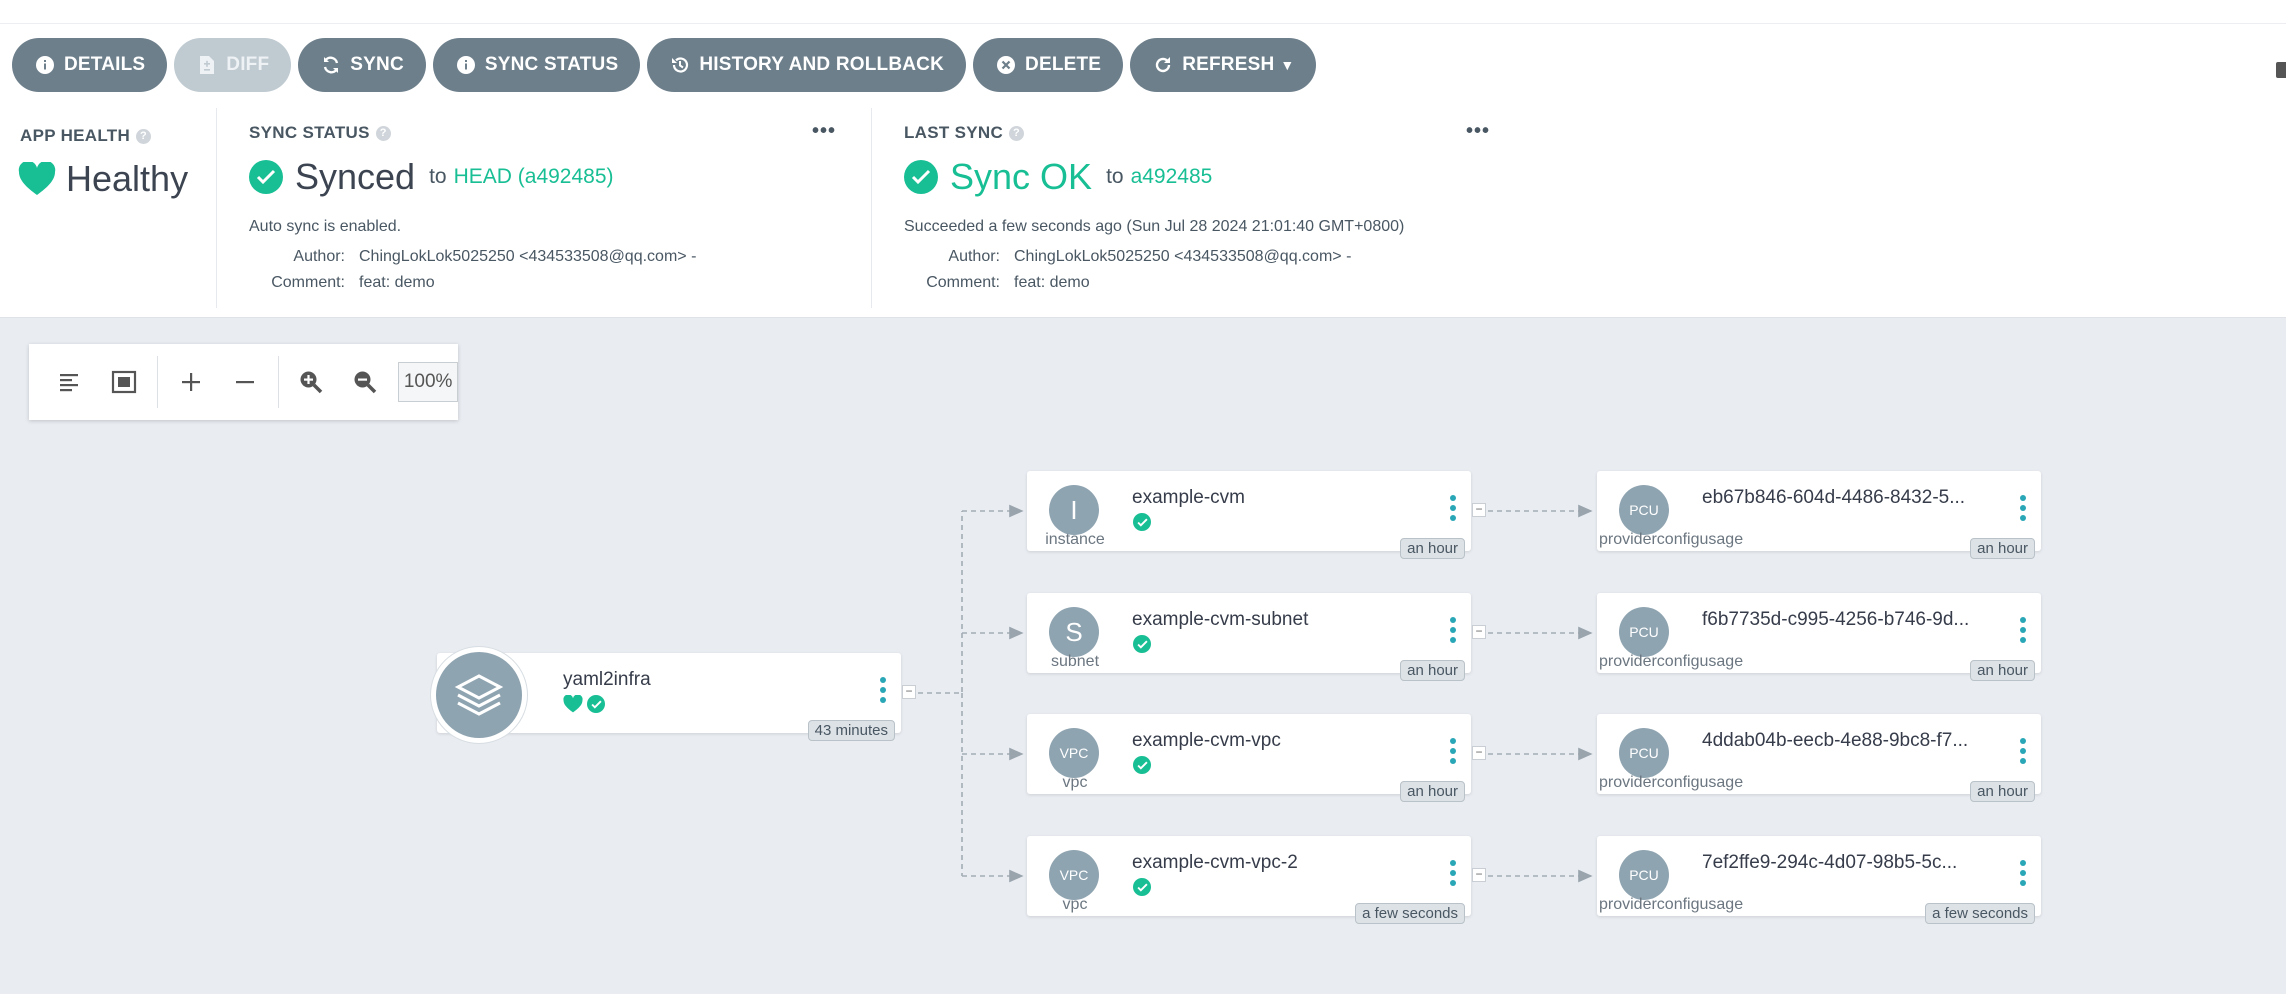  I want to click on app-health-title-text: APP HEALTH, so click(75, 135).